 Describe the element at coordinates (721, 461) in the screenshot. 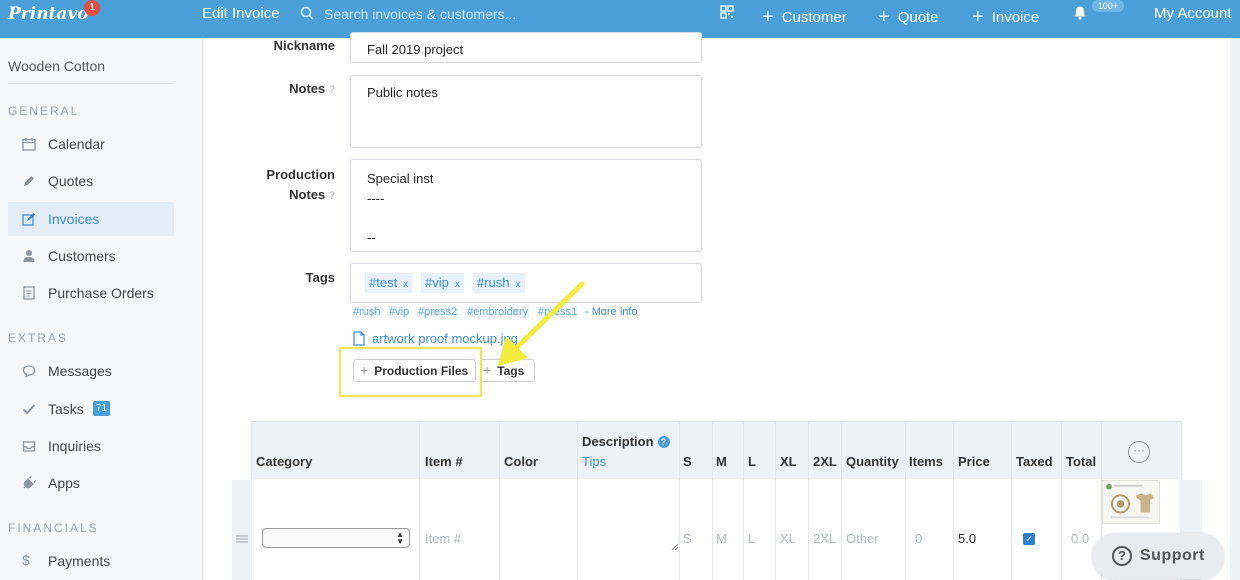

I see `col-header-m: M` at that location.